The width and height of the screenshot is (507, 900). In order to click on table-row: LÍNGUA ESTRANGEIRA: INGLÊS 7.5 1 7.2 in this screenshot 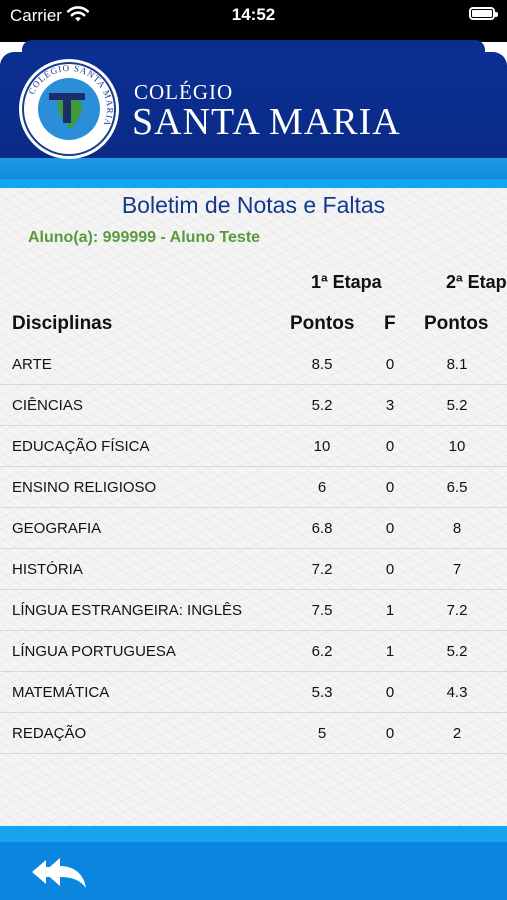, I will do `click(253, 610)`.